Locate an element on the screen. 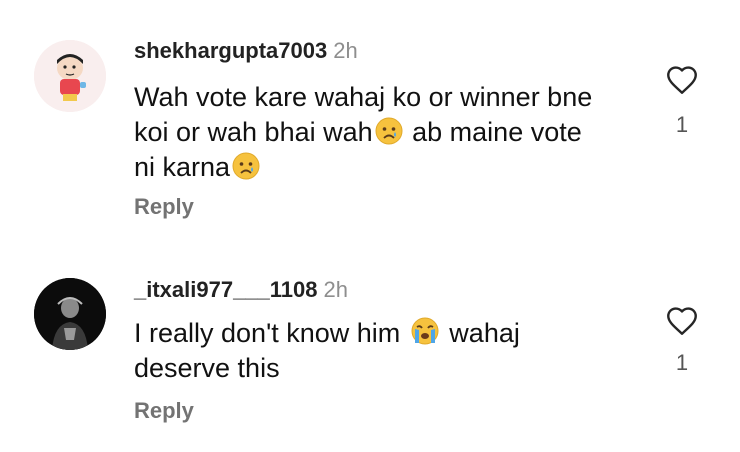 This screenshot has width=740, height=452. username: _itxali977___1108 2h is located at coordinates (241, 290).